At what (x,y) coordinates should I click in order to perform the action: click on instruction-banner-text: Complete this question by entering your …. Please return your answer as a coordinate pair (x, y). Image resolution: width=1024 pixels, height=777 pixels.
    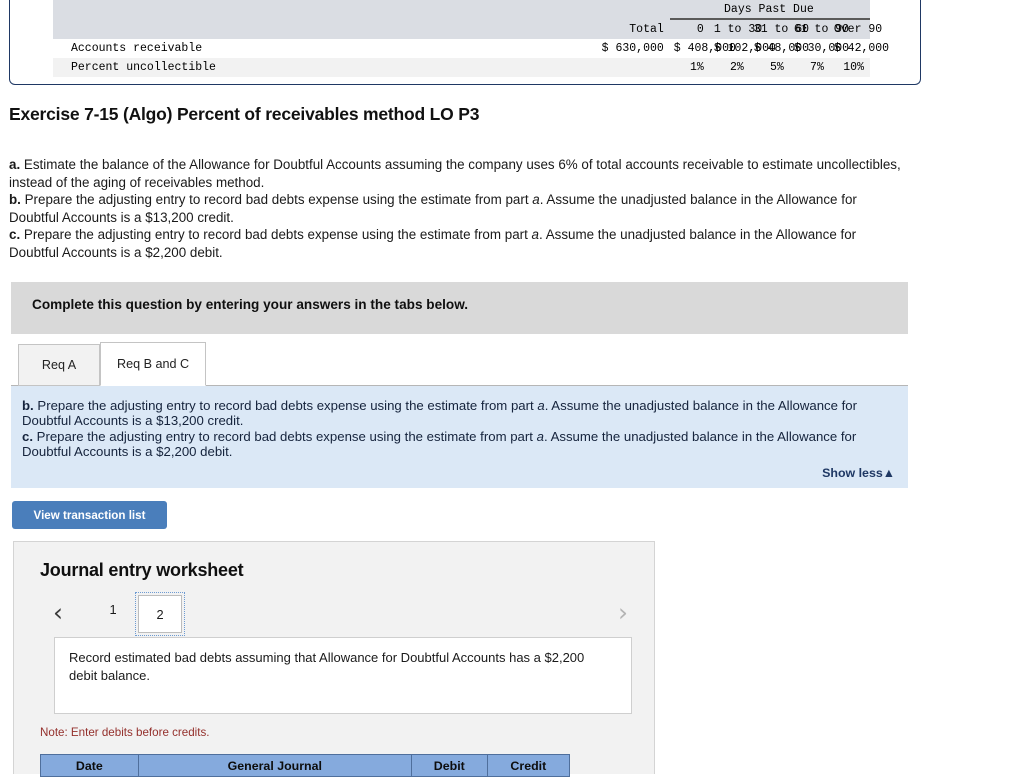
    Looking at the image, I should click on (250, 304).